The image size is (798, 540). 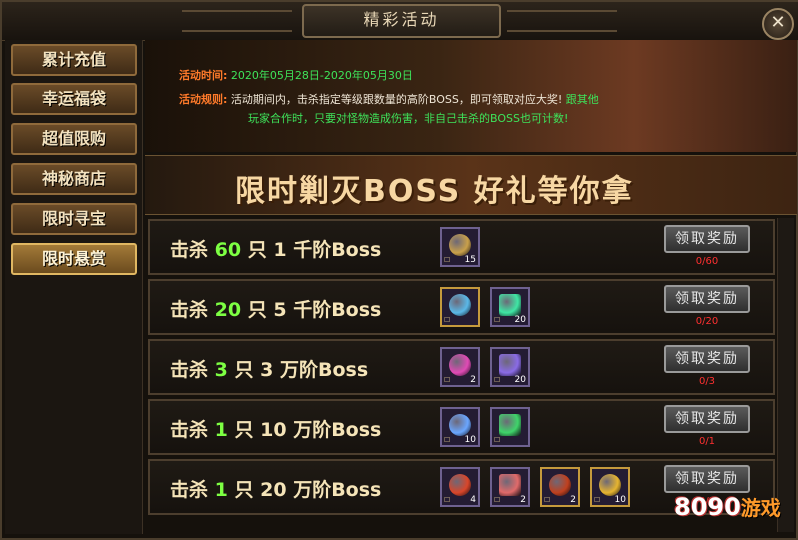 What do you see at coordinates (314, 370) in the screenshot?
I see `task-boss: 3 万阶Boss` at bounding box center [314, 370].